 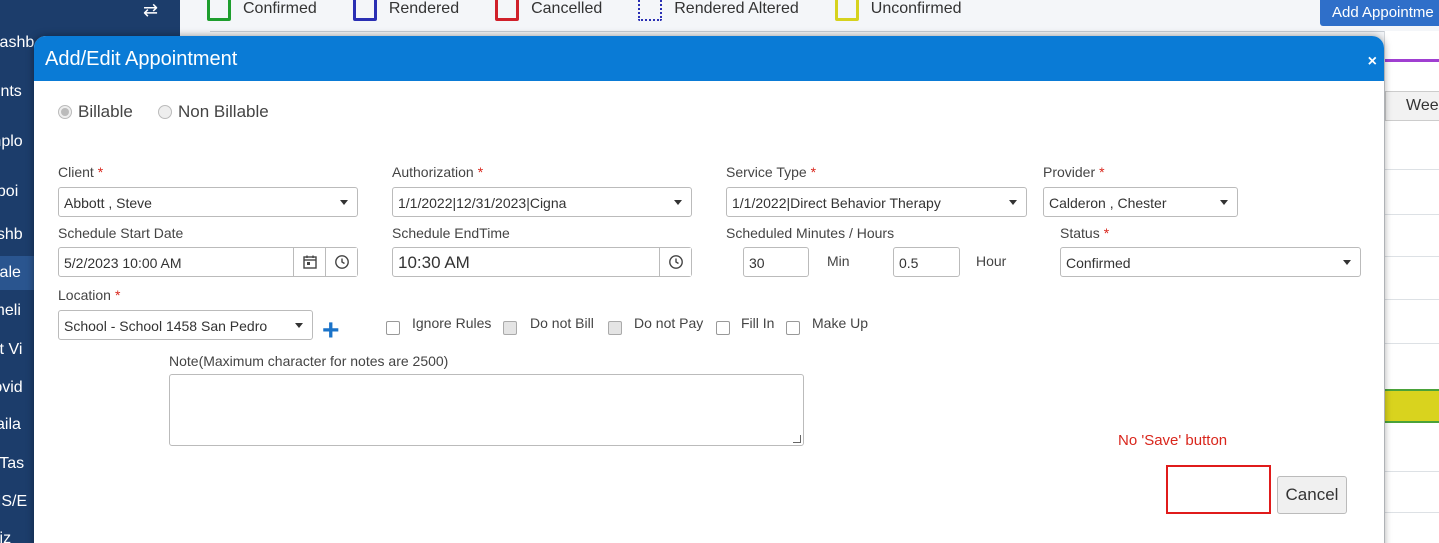 What do you see at coordinates (81, 172) in the screenshot?
I see `client-label: Client *` at bounding box center [81, 172].